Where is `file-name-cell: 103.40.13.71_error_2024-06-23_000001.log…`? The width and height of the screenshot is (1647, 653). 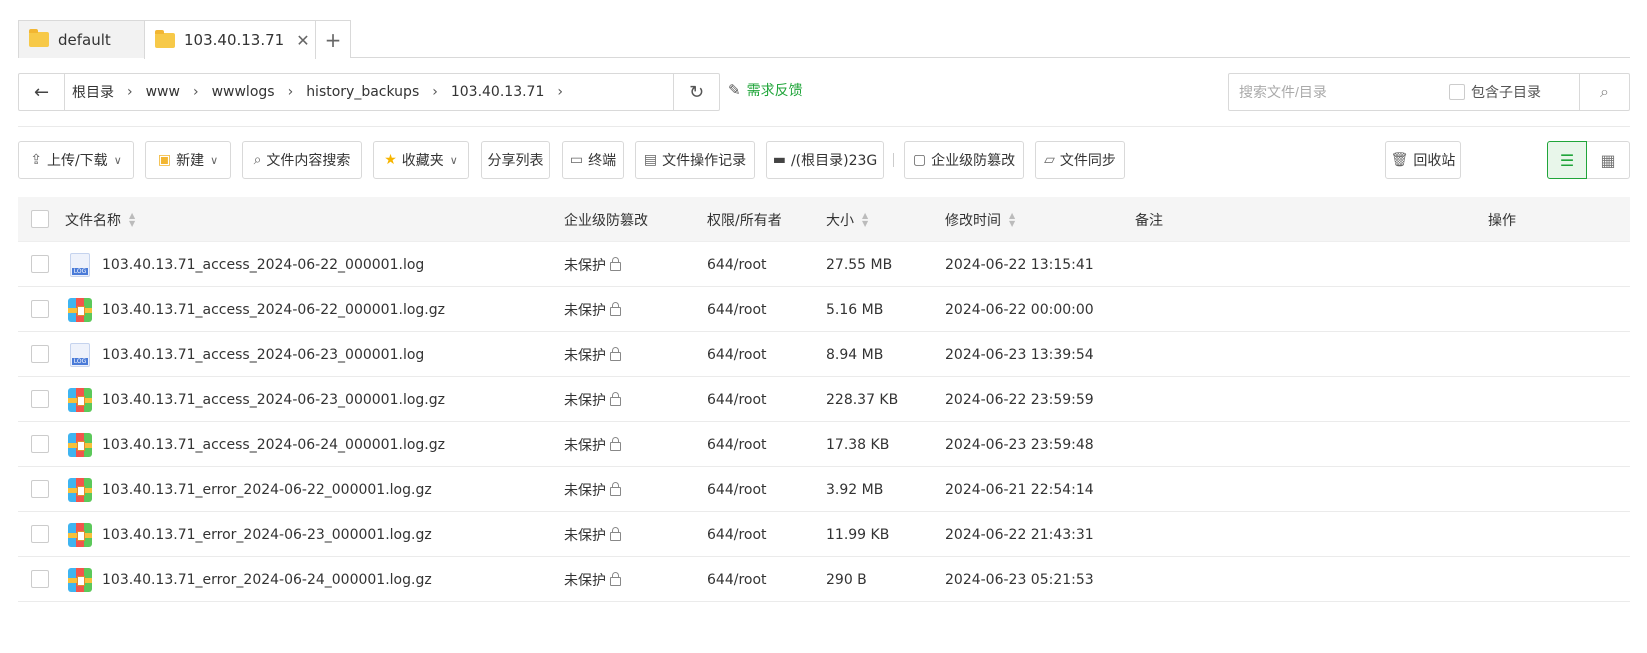 file-name-cell: 103.40.13.71_error_2024-06-23_000001.log… is located at coordinates (250, 534).